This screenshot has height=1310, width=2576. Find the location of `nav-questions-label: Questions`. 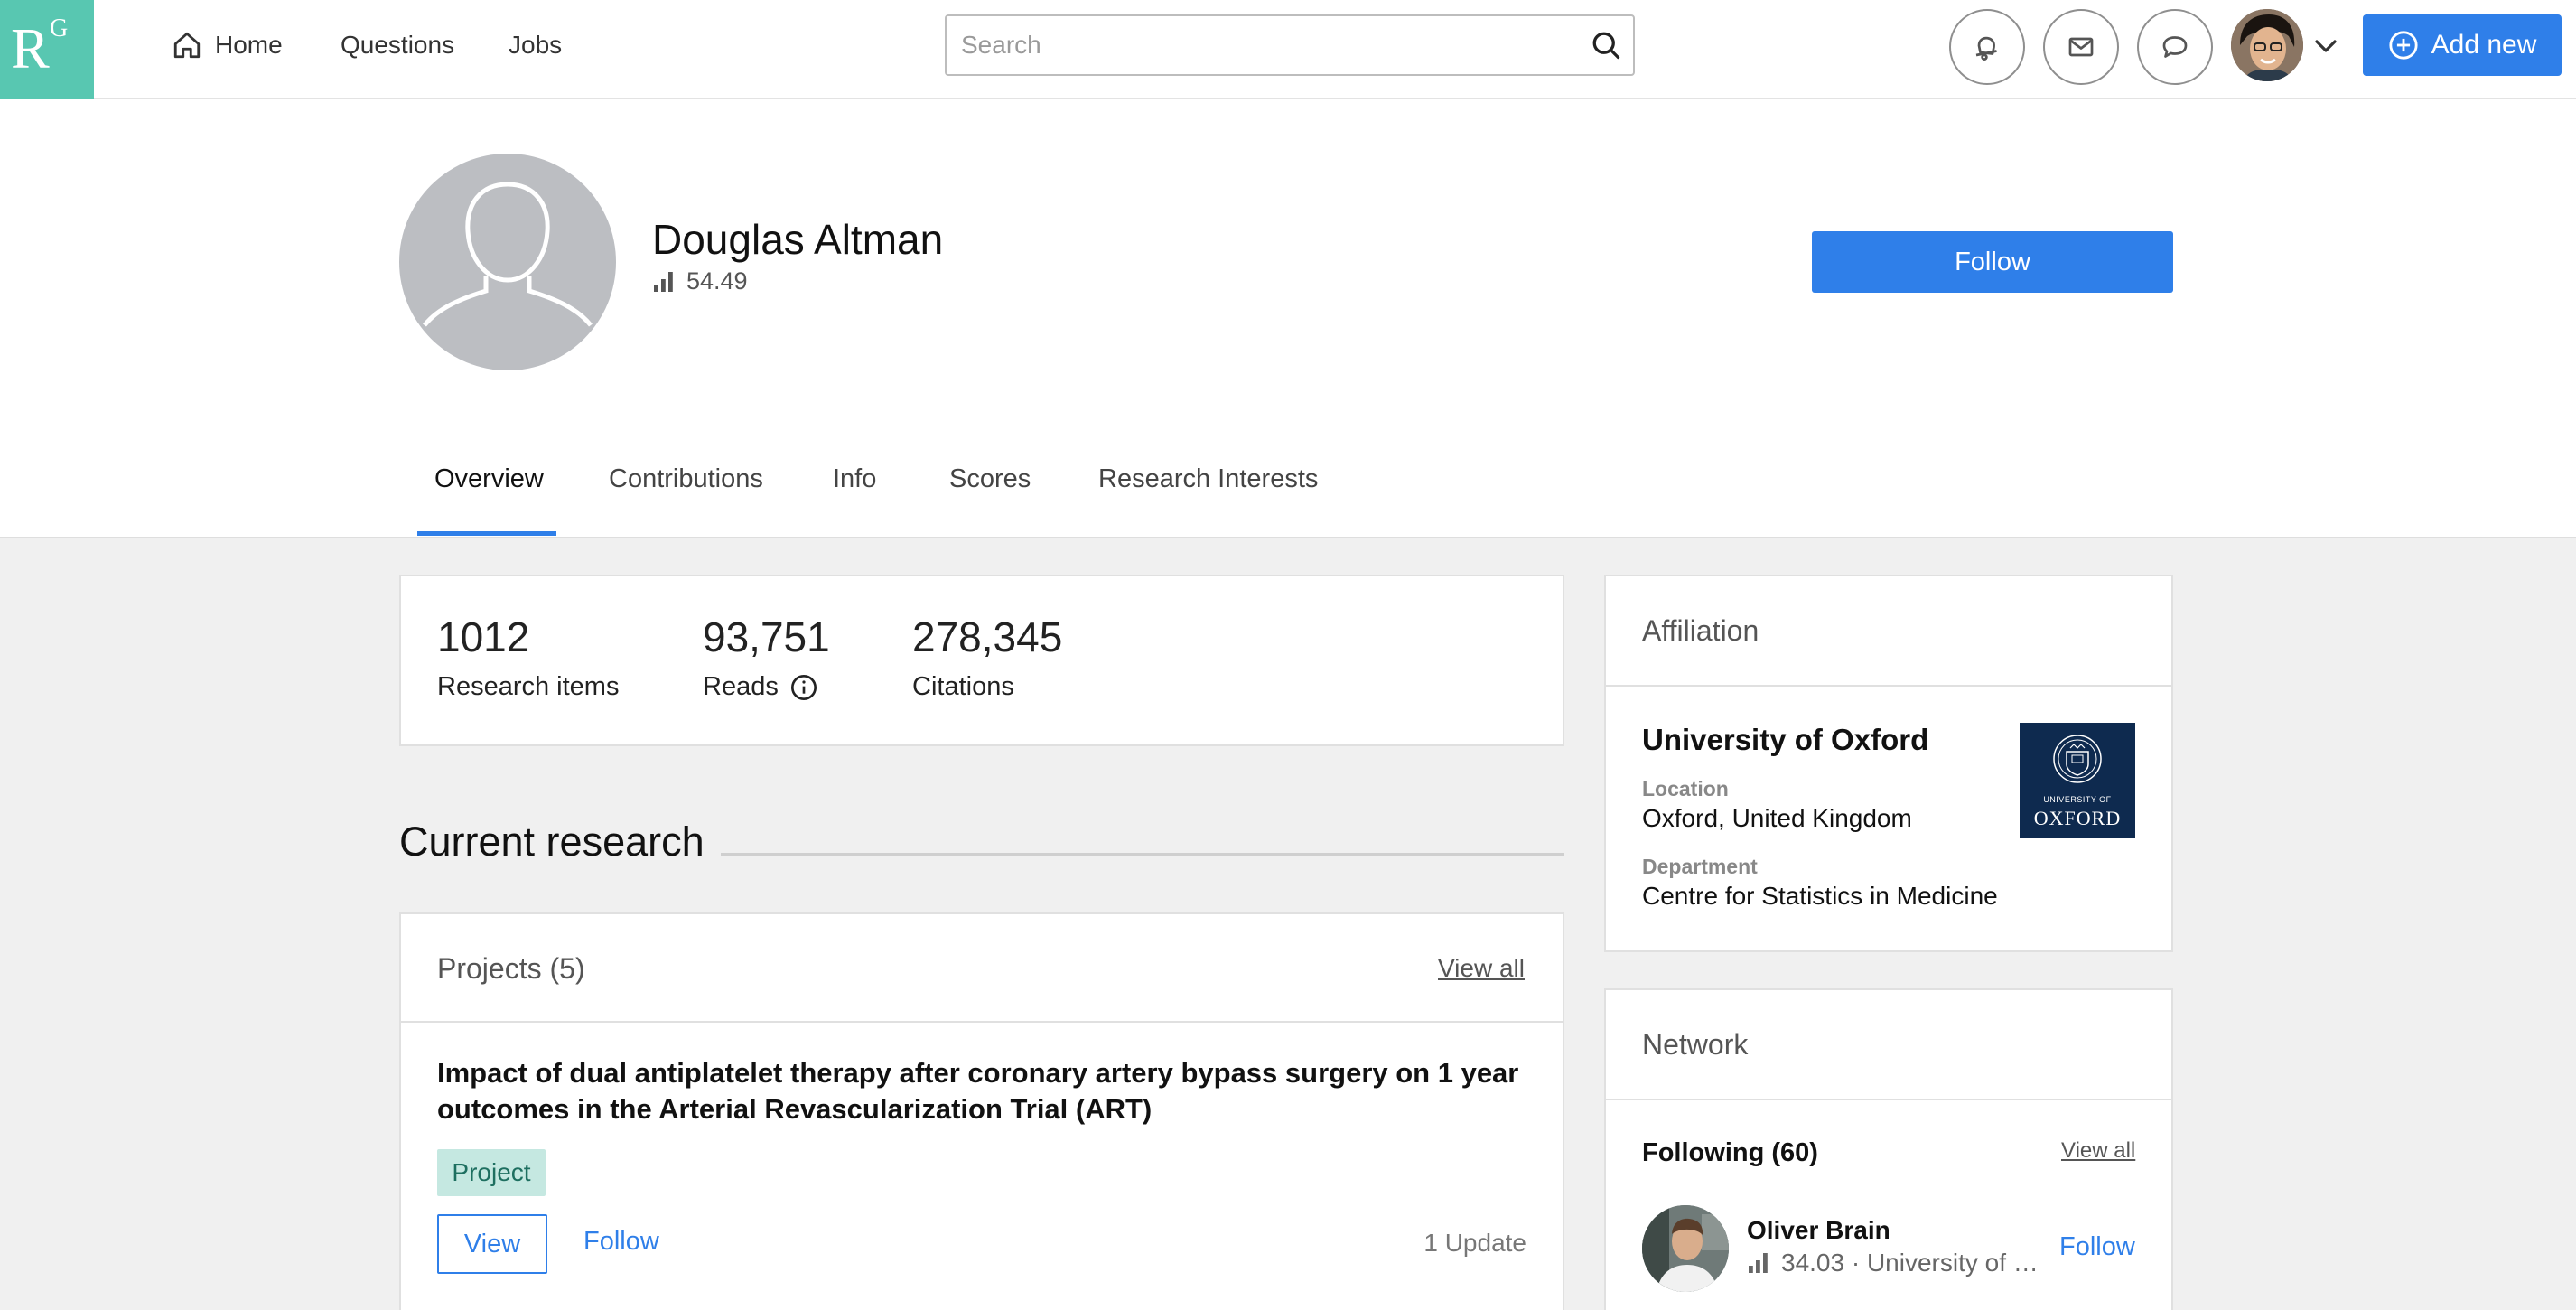

nav-questions-label: Questions is located at coordinates (398, 45).